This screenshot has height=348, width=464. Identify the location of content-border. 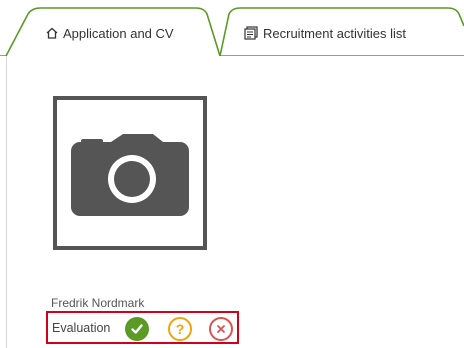
(6, 202).